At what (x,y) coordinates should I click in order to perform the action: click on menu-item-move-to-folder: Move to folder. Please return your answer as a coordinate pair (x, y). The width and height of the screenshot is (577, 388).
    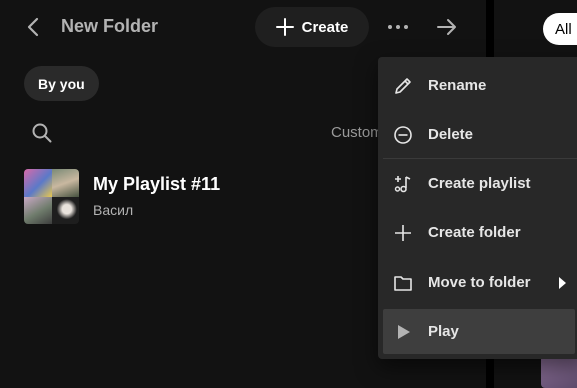
    Looking at the image, I should click on (479, 282).